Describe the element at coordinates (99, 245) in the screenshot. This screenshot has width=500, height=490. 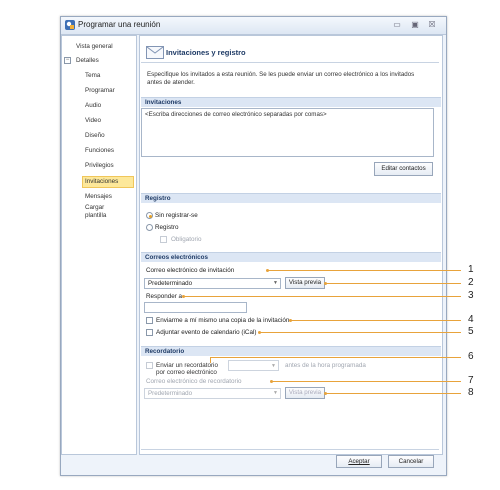
I see `nav-tree` at that location.